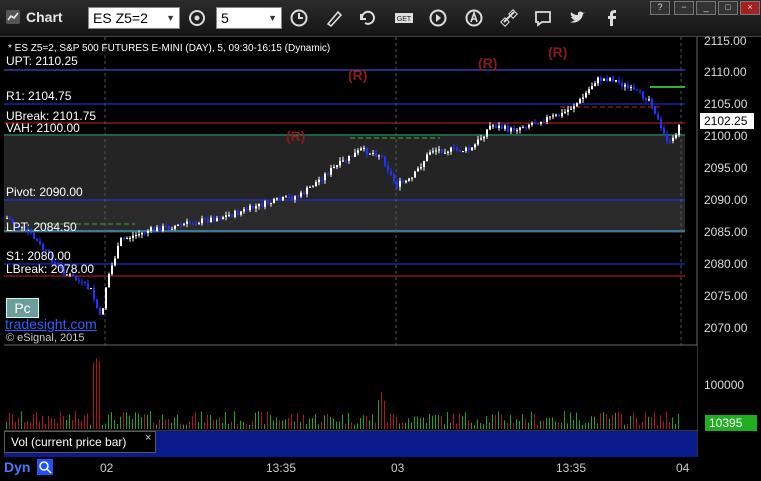 This screenshot has width=761, height=481. I want to click on minimize-icon: _, so click(706, 8).